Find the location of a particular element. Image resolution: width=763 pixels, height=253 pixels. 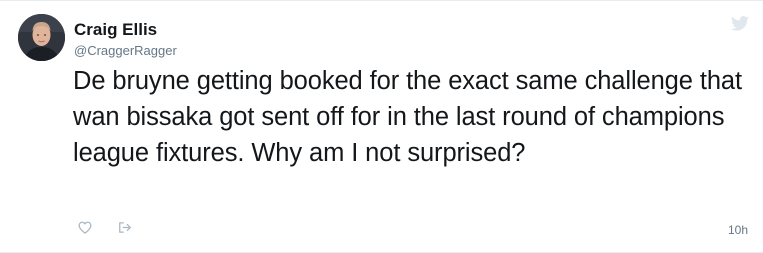

tweet-timestamp: 10h is located at coordinates (738, 230).